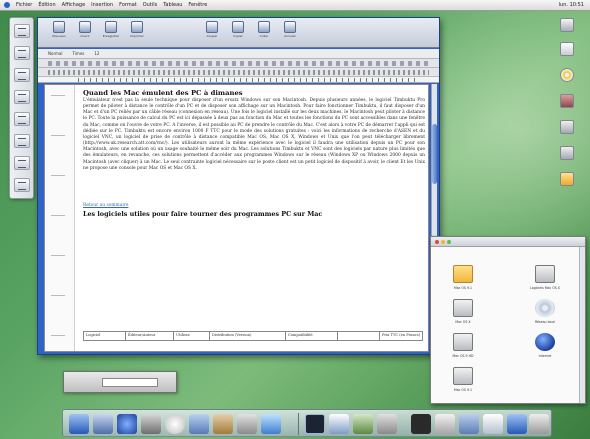 The height and width of the screenshot is (439, 590). Describe the element at coordinates (151, 424) in the screenshot. I see `system-dock-icon` at that location.